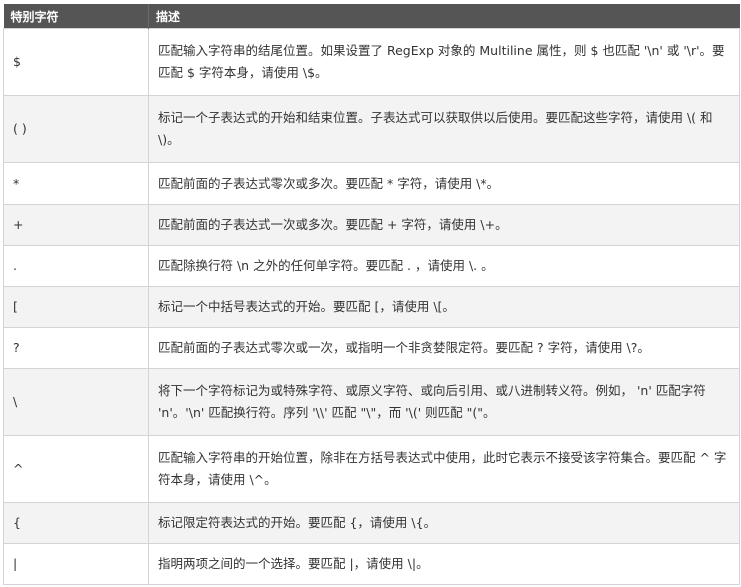 This screenshot has height=587, width=741. Describe the element at coordinates (444, 16) in the screenshot. I see `column-header-description: 描述` at that location.